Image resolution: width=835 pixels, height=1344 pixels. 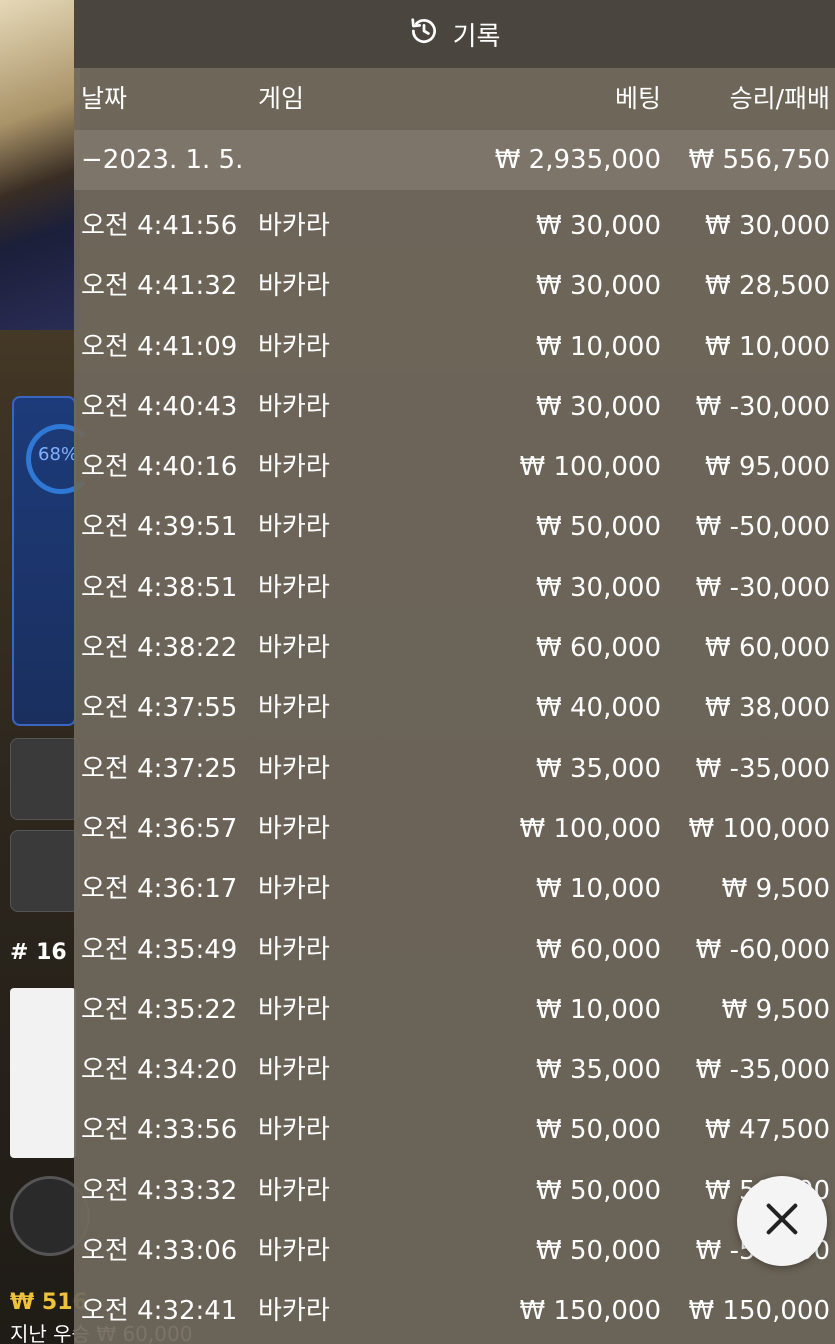 I want to click on history-row: 오전 4:32:41 바카라 ₩ 150,000 ₩ 150,000, so click(x=454, y=1311).